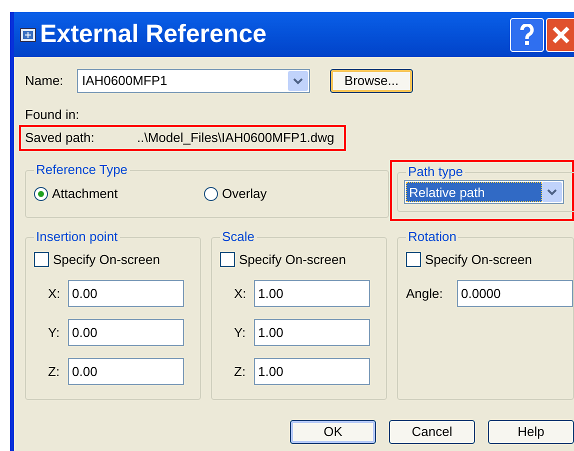  I want to click on window-title: External Reference, so click(154, 34).